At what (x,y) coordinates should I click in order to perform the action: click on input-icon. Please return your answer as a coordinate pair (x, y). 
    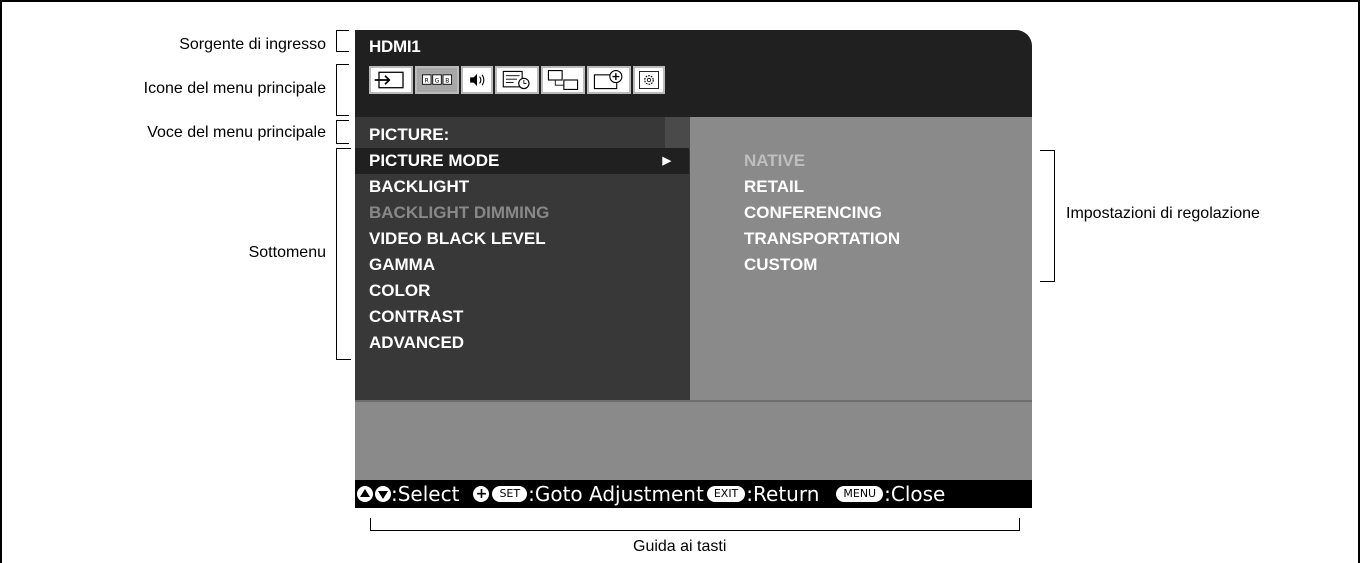
    Looking at the image, I should click on (391, 80).